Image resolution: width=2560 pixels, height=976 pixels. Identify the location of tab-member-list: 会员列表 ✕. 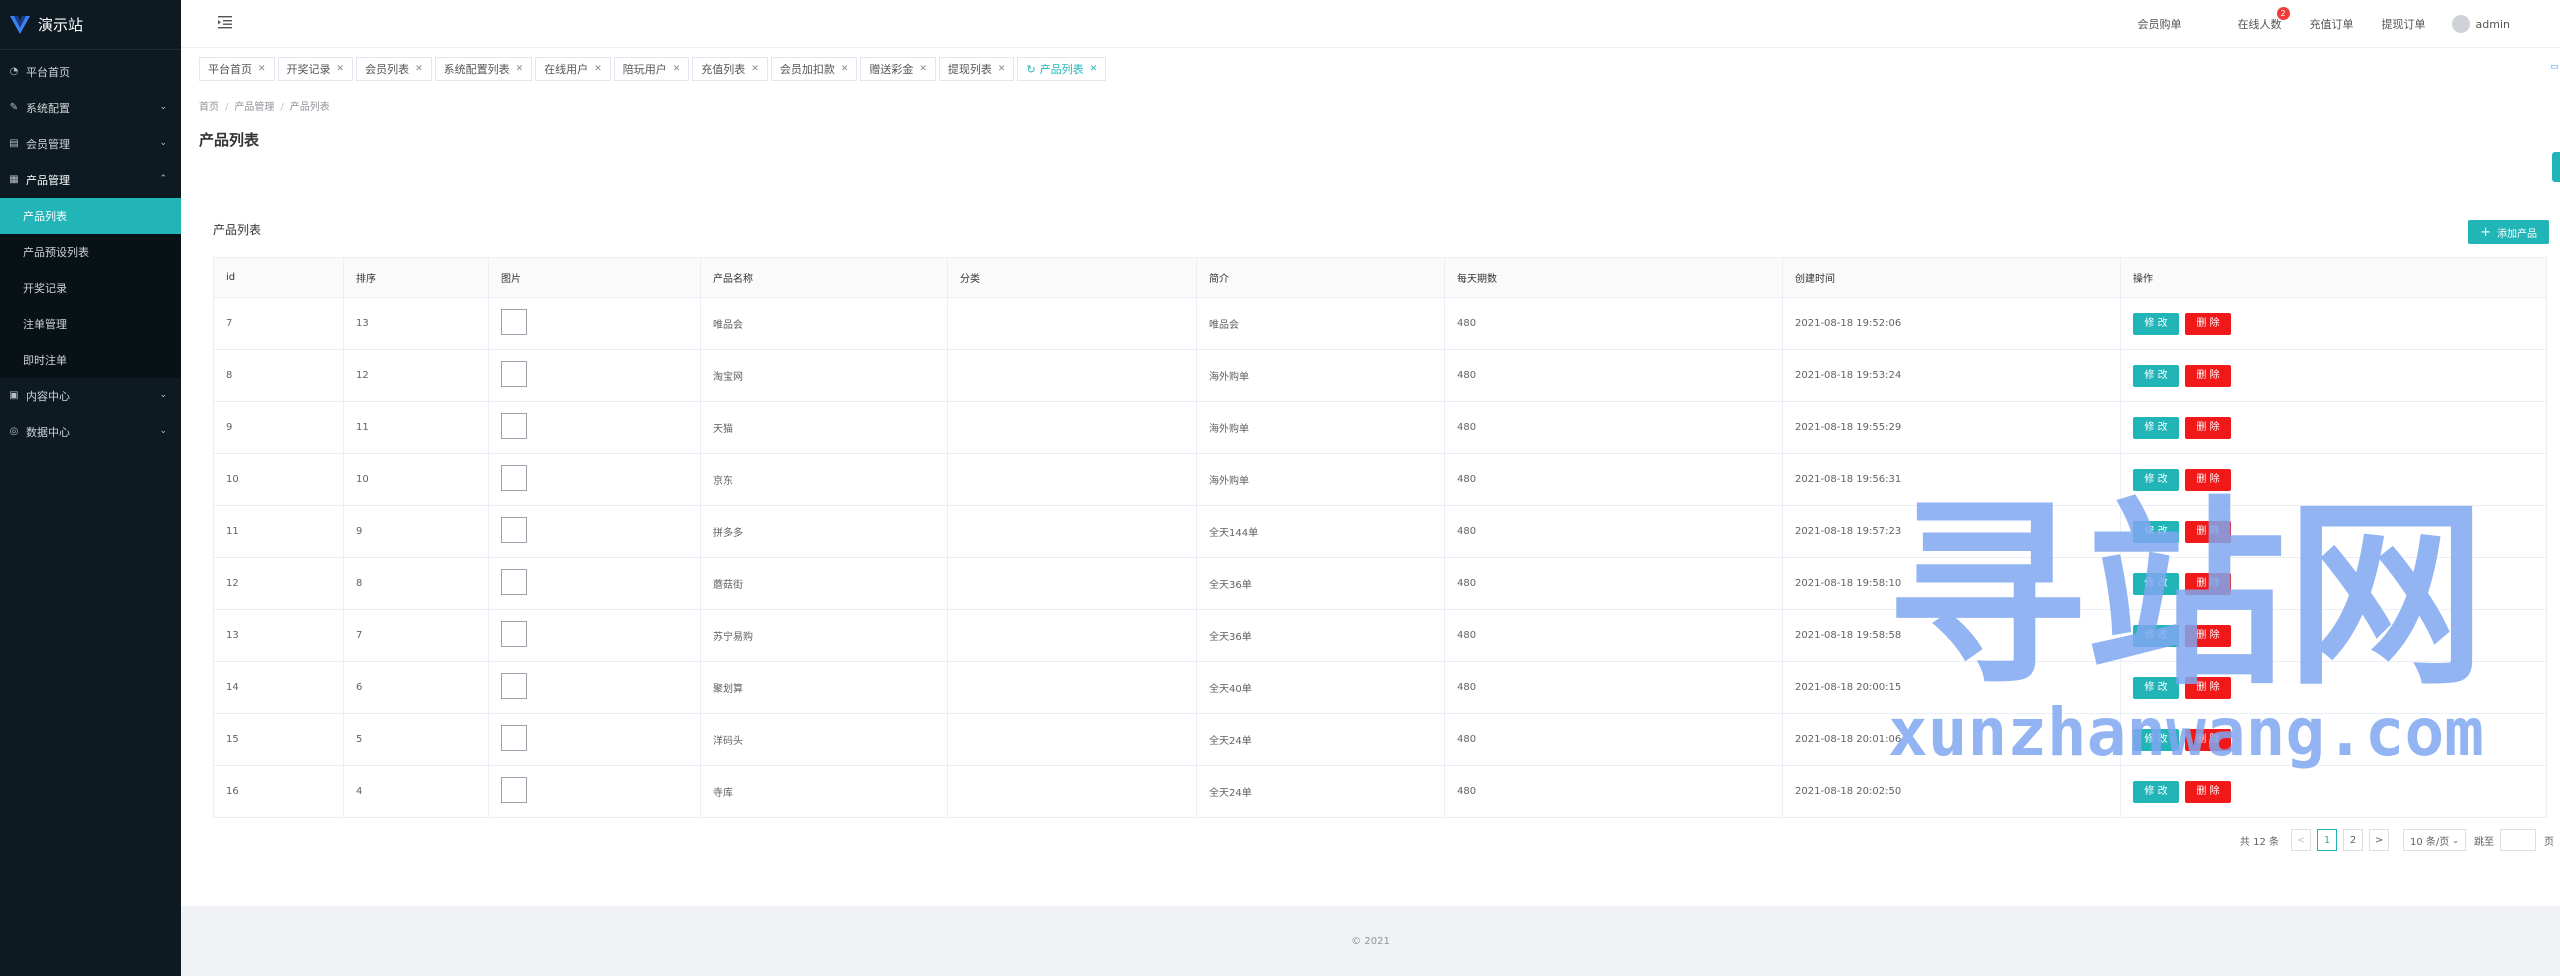
(394, 69).